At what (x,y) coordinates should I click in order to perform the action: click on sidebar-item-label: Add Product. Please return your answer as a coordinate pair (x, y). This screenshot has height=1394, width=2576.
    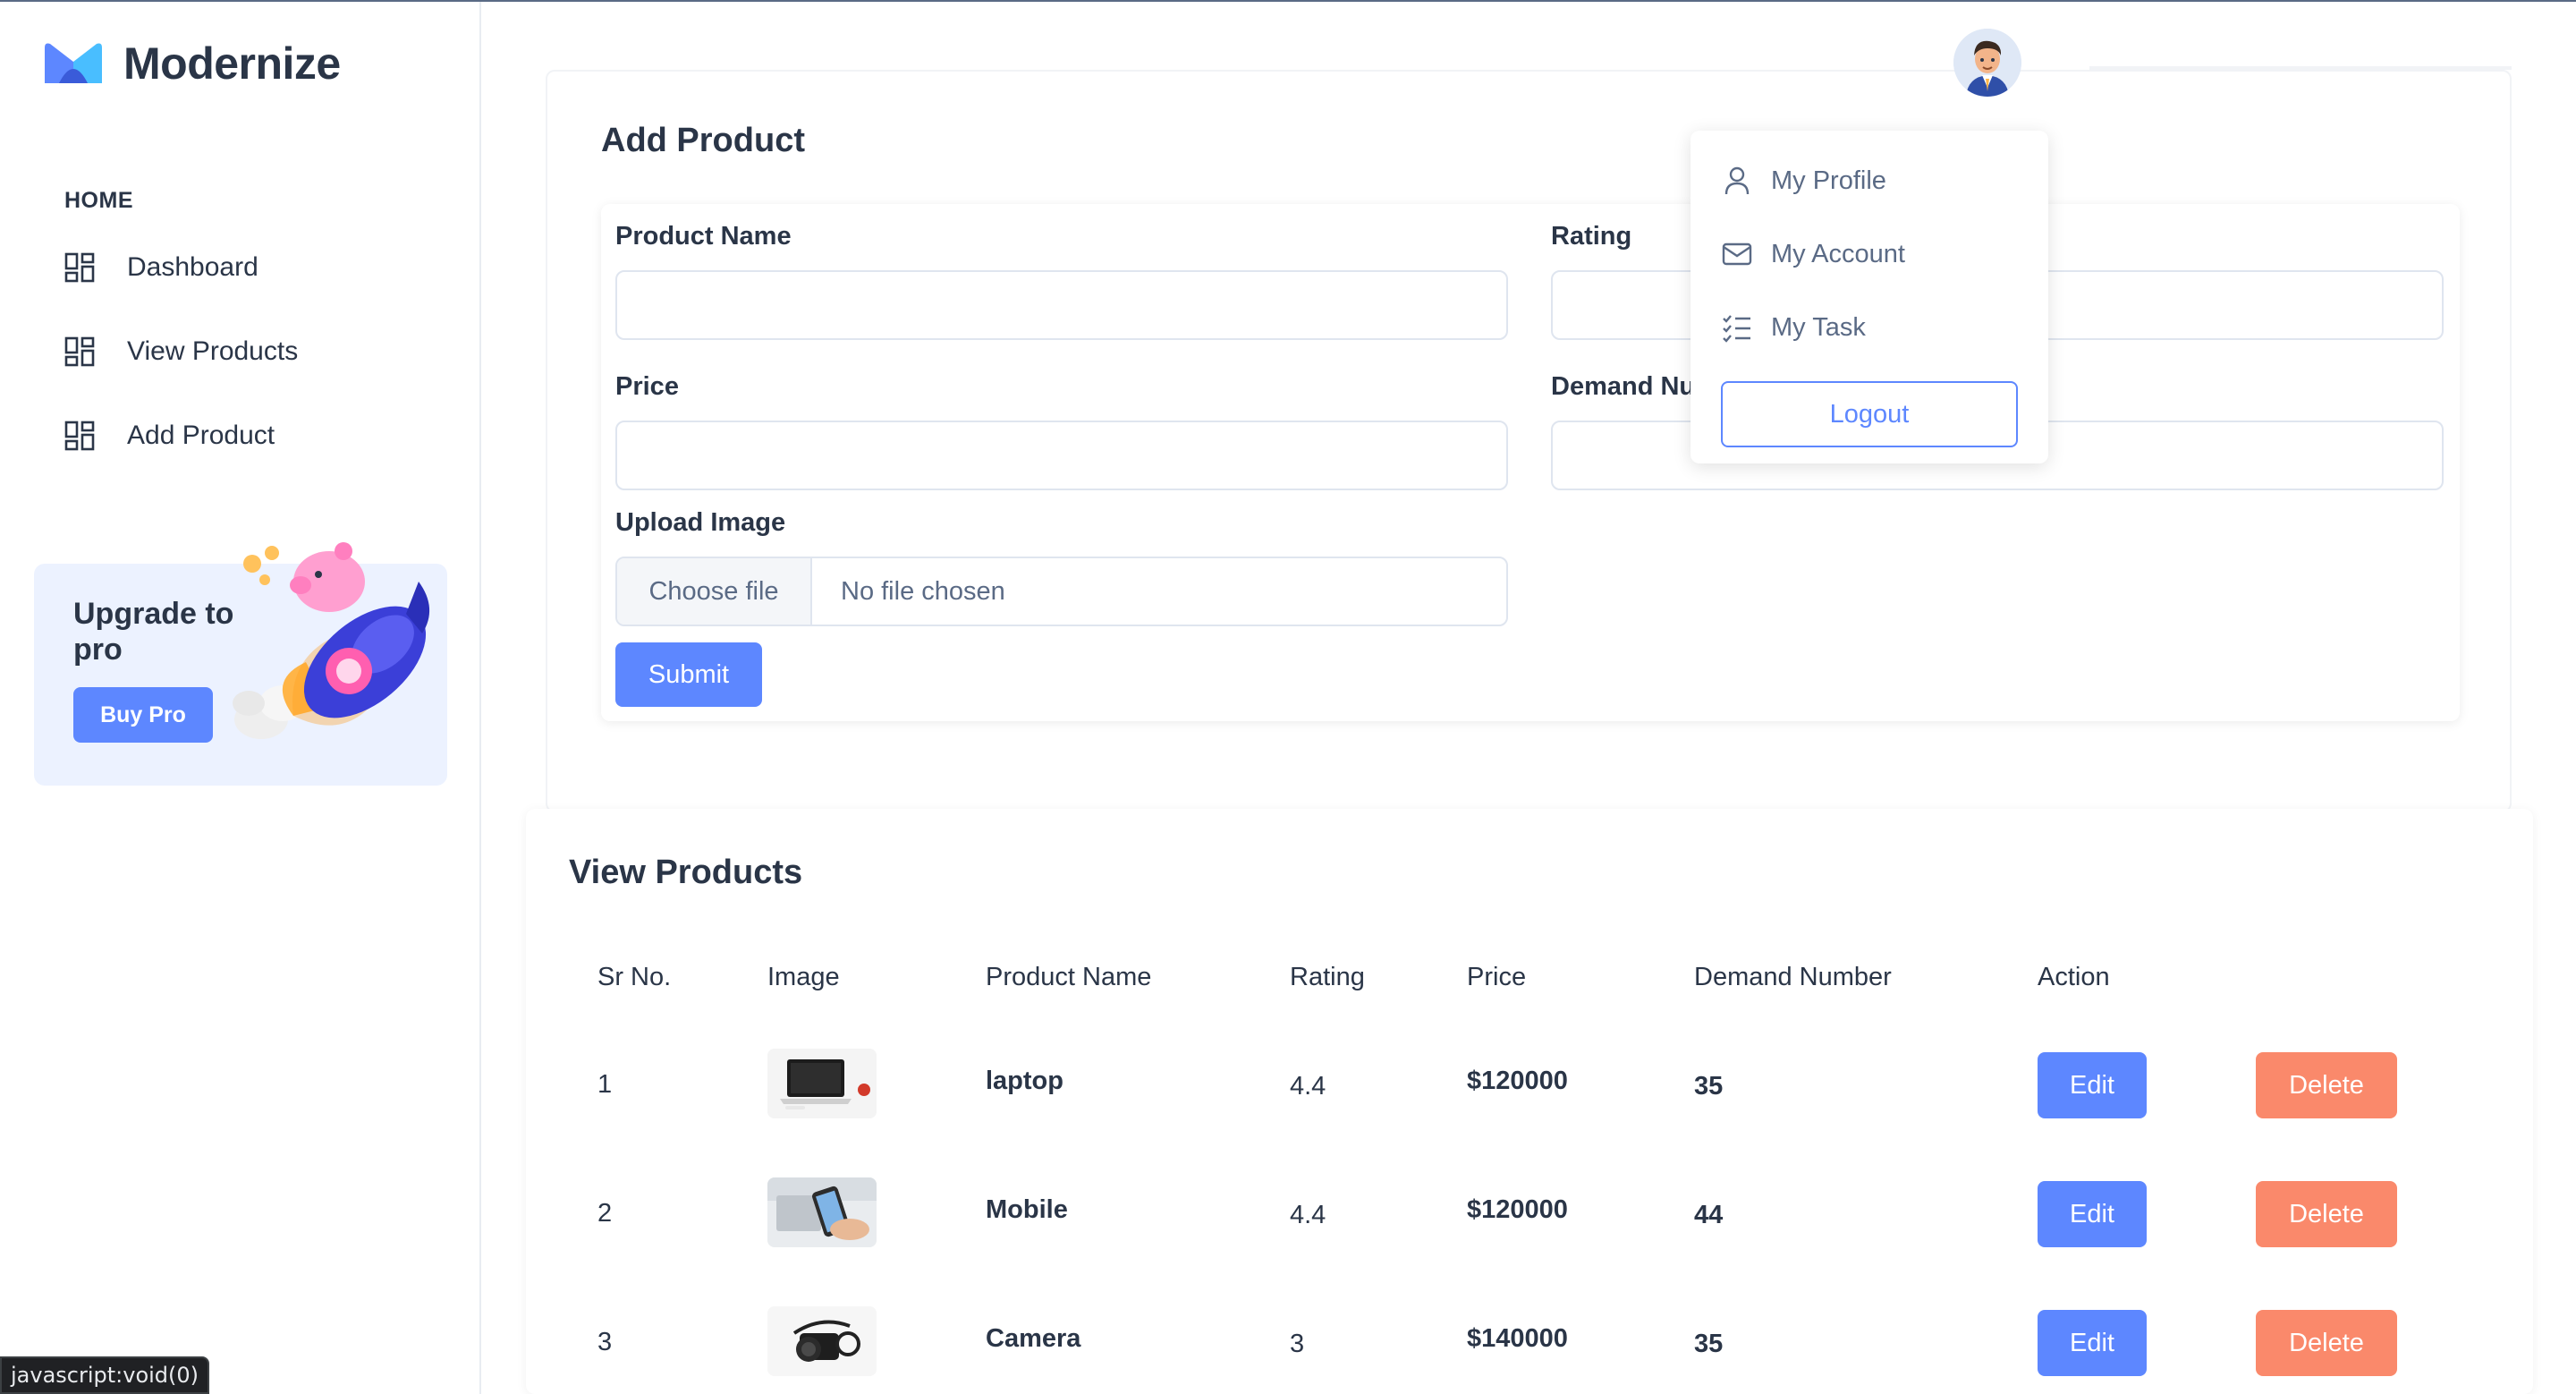
    Looking at the image, I should click on (201, 435).